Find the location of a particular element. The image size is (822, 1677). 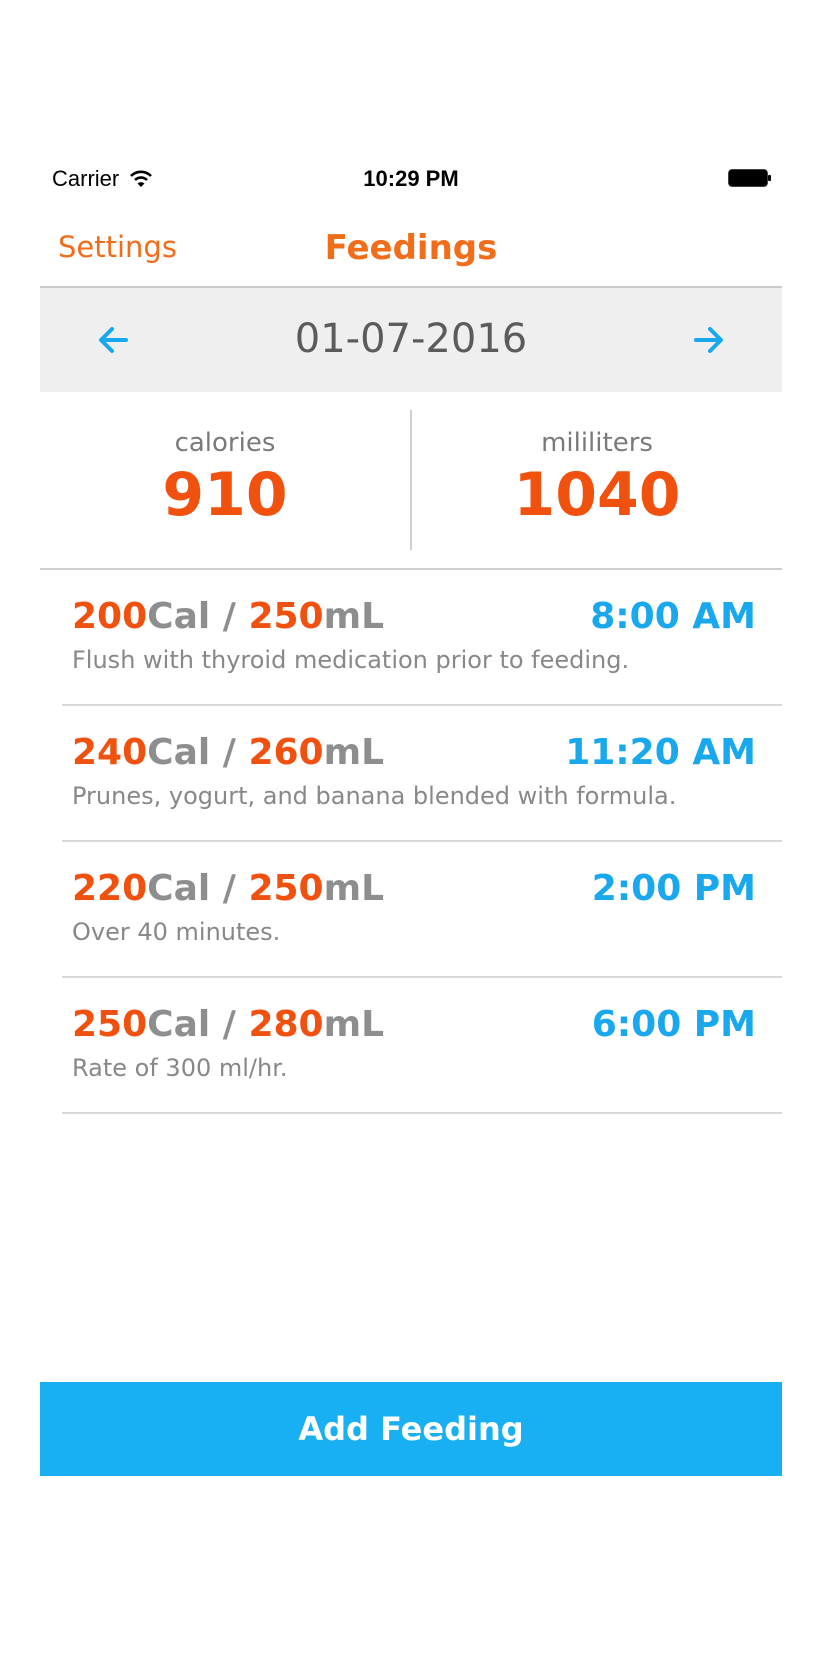

battery-icon is located at coordinates (749, 178).